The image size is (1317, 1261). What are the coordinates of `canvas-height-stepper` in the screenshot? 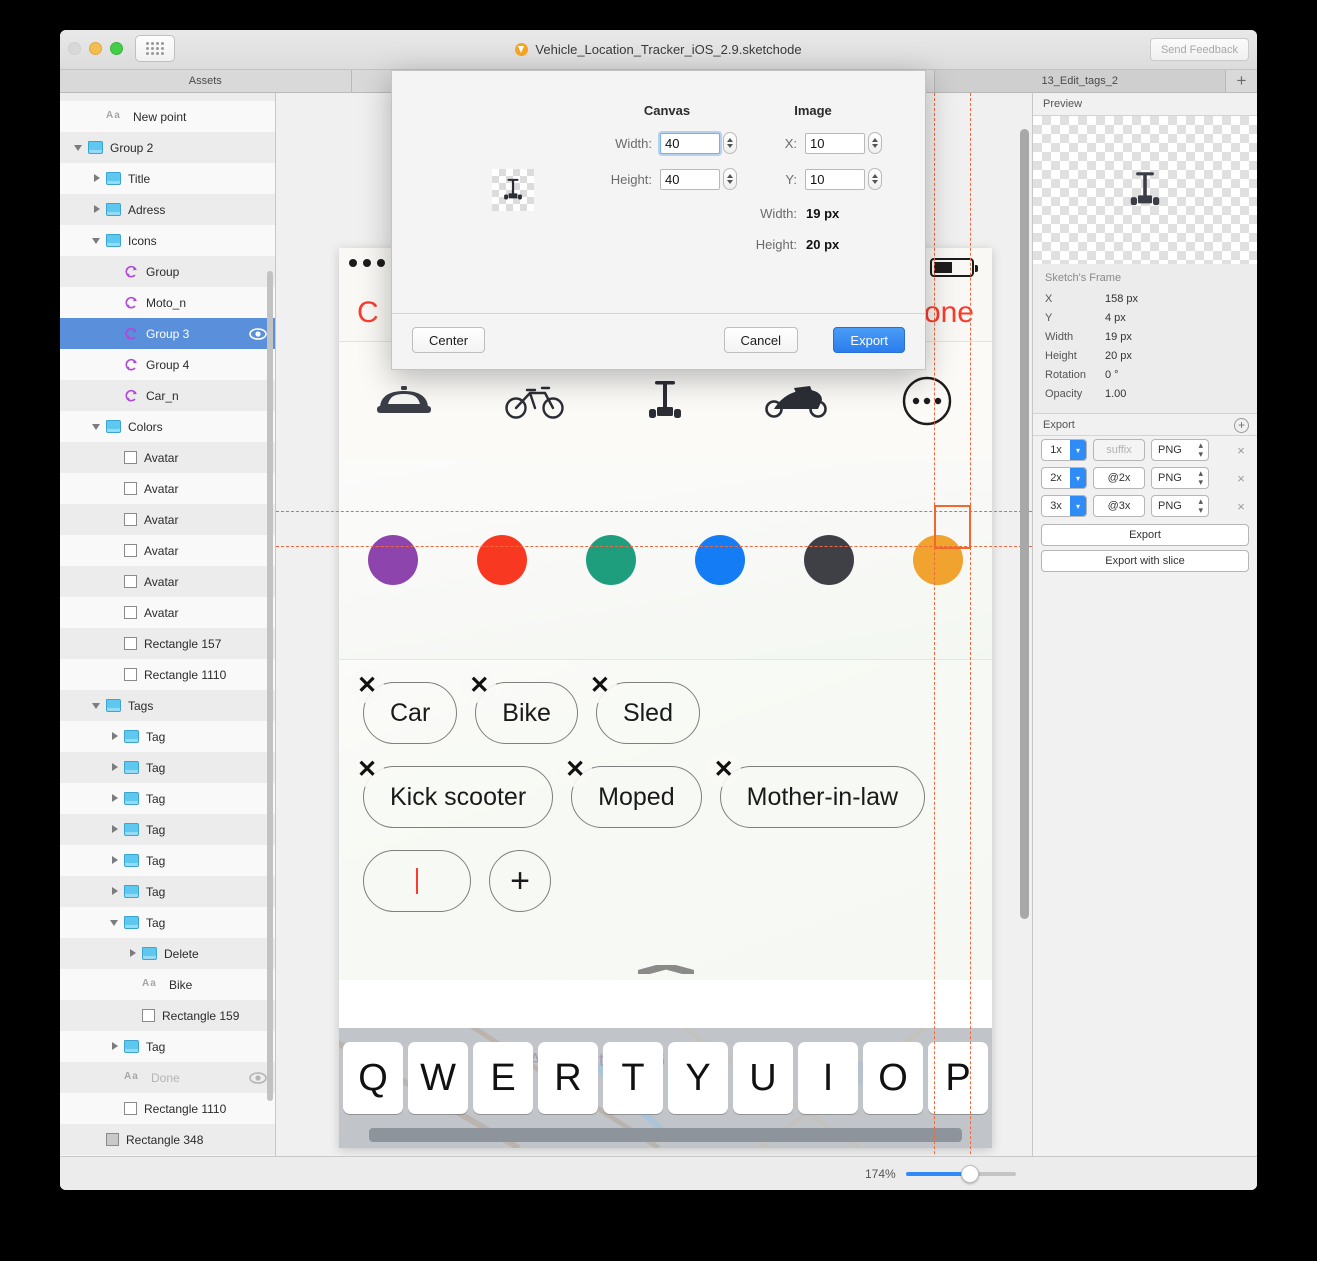 It's located at (730, 179).